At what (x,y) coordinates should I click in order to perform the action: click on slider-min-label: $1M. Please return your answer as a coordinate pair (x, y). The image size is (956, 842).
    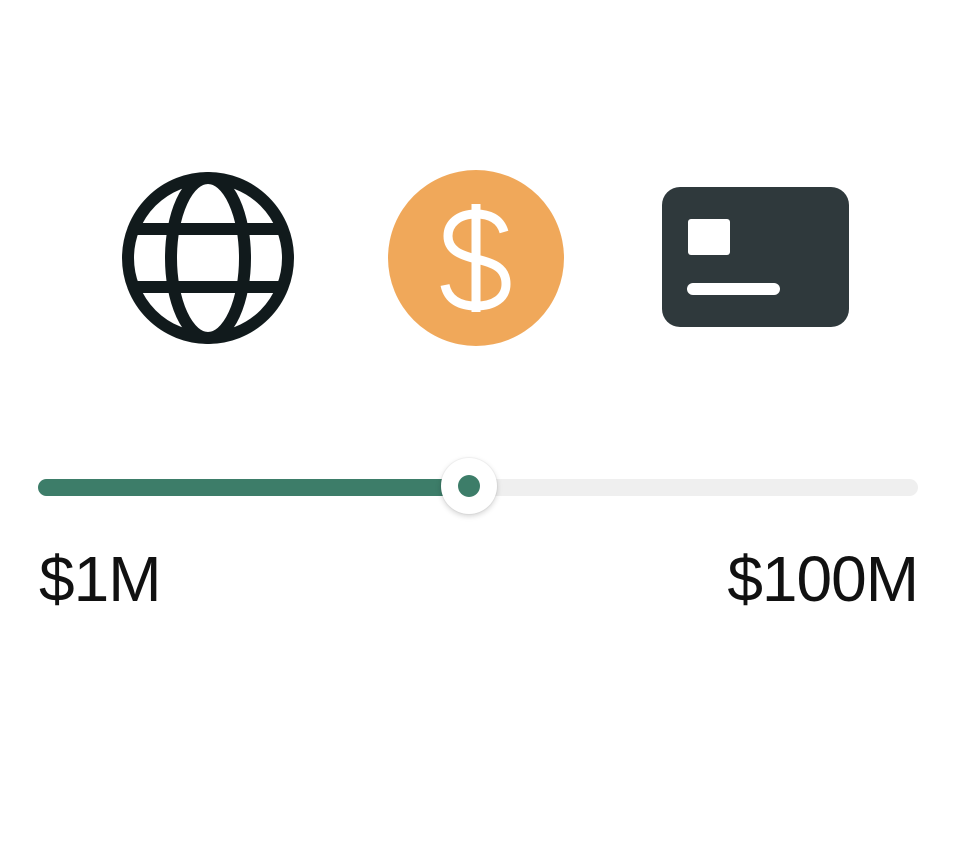
    Looking at the image, I should click on (100, 579).